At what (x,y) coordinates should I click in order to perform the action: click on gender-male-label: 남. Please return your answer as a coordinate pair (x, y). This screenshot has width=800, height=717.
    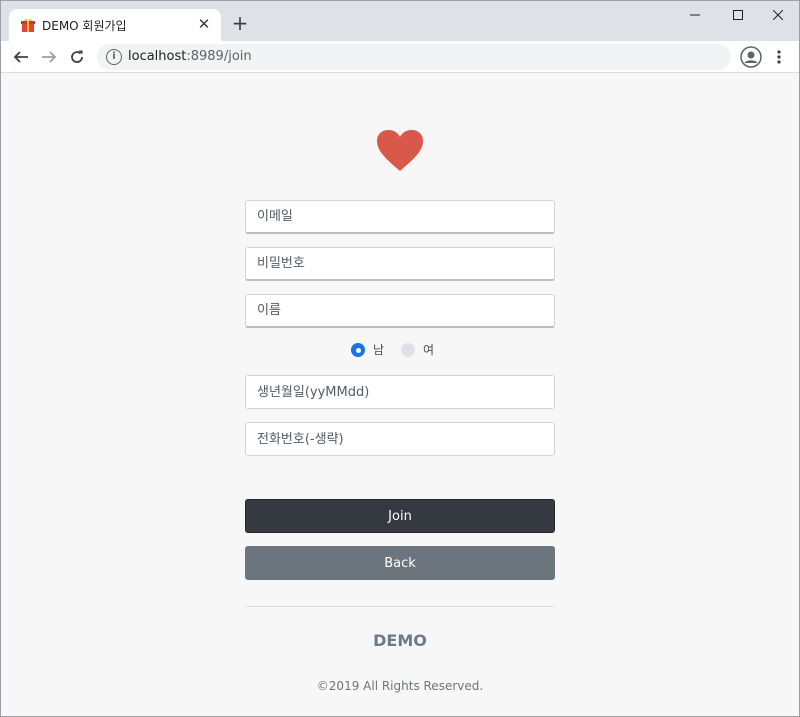
    Looking at the image, I should click on (379, 350).